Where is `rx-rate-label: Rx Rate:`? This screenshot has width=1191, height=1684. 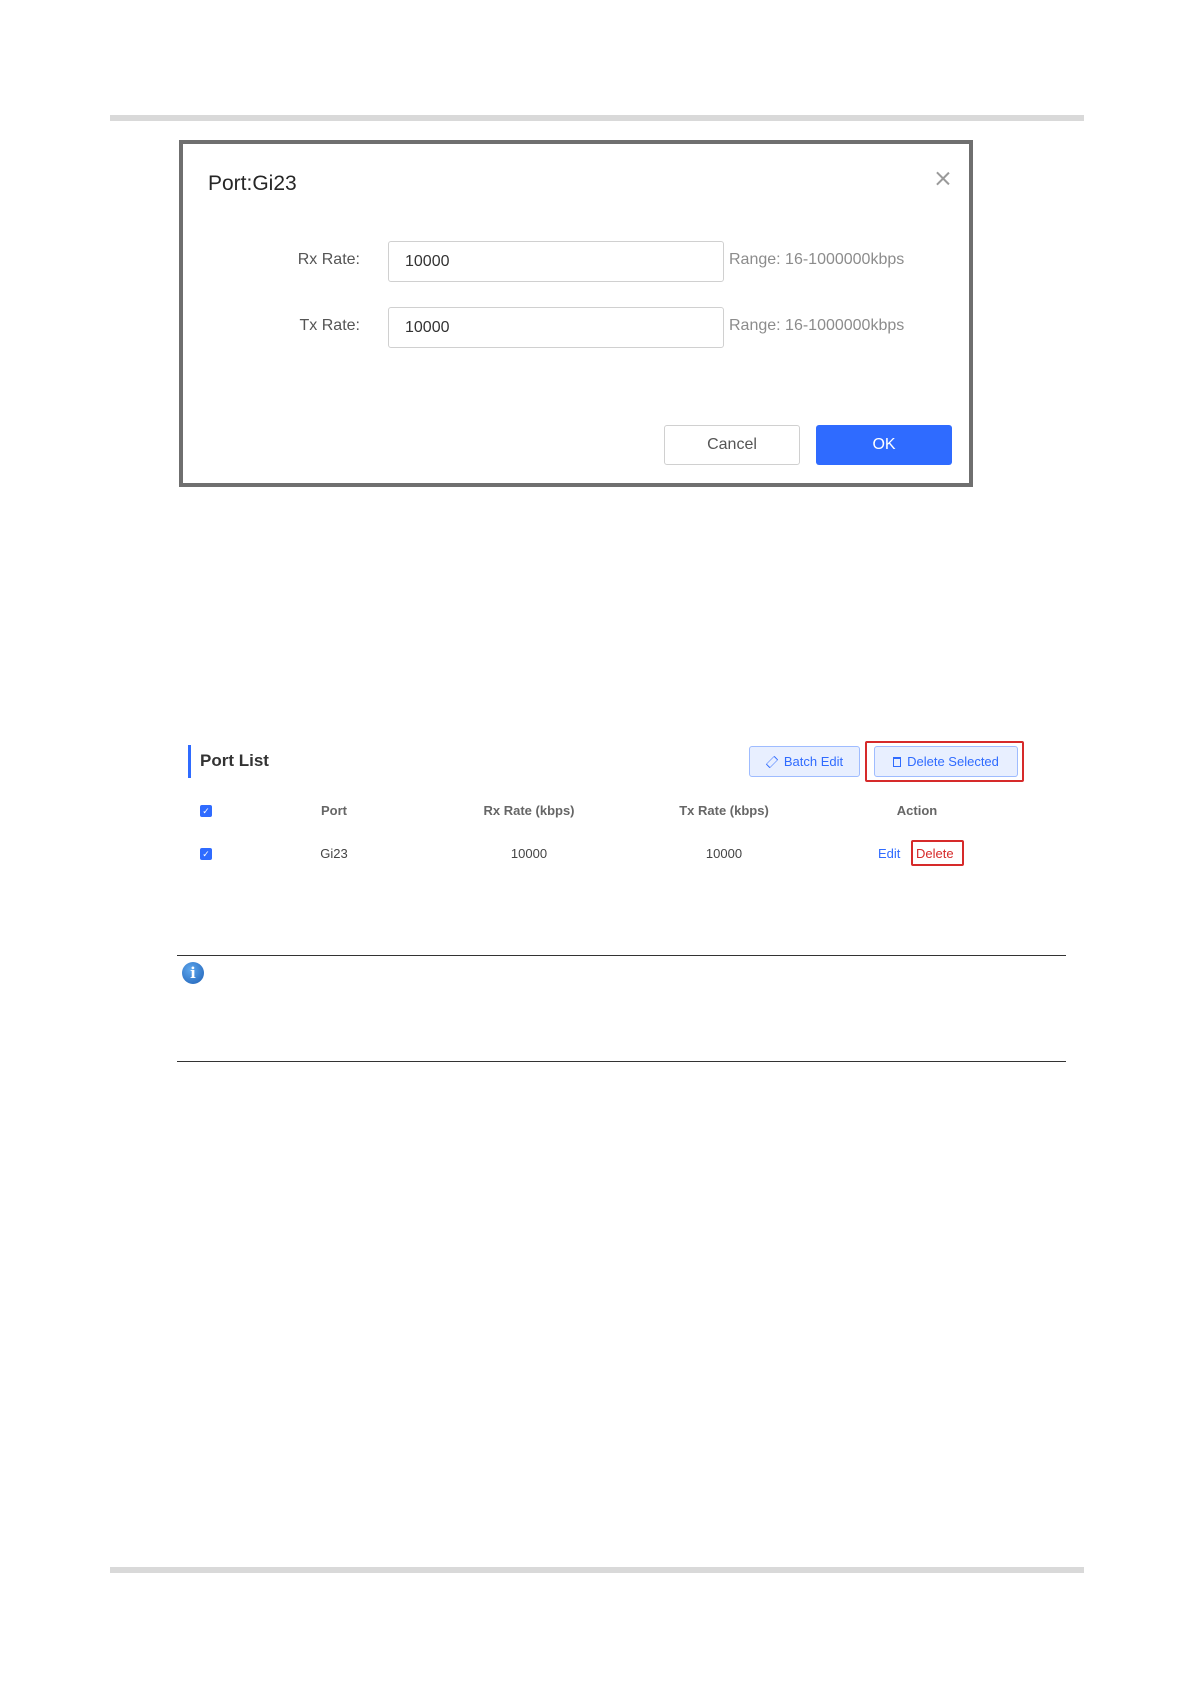
rx-rate-label: Rx Rate: is located at coordinates (328, 259).